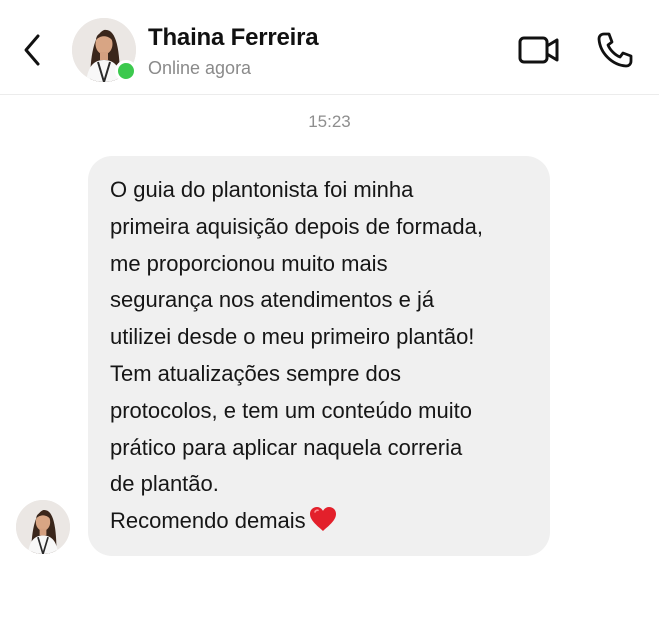 This screenshot has width=659, height=627. Describe the element at coordinates (233, 38) in the screenshot. I see `contact-name: Thaina Ferreira` at that location.